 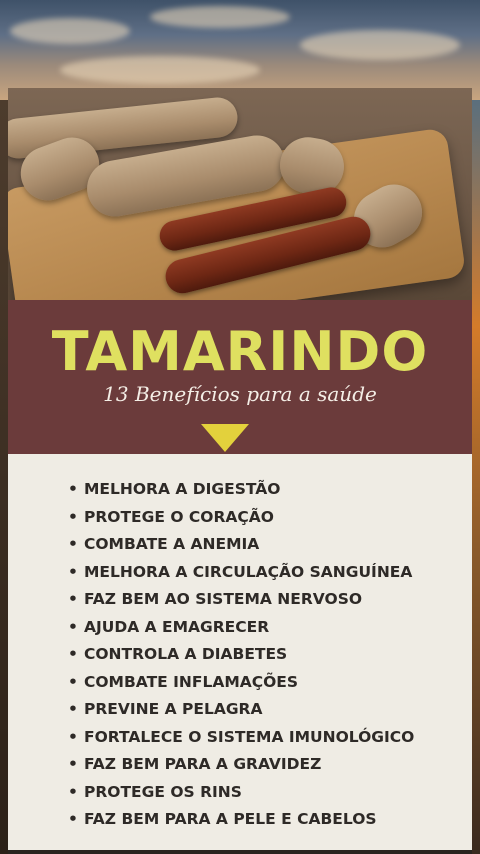 What do you see at coordinates (249, 736) in the screenshot?
I see `benefit-text: FORTALECE O SISTEMA IMUNOLÓGICO` at bounding box center [249, 736].